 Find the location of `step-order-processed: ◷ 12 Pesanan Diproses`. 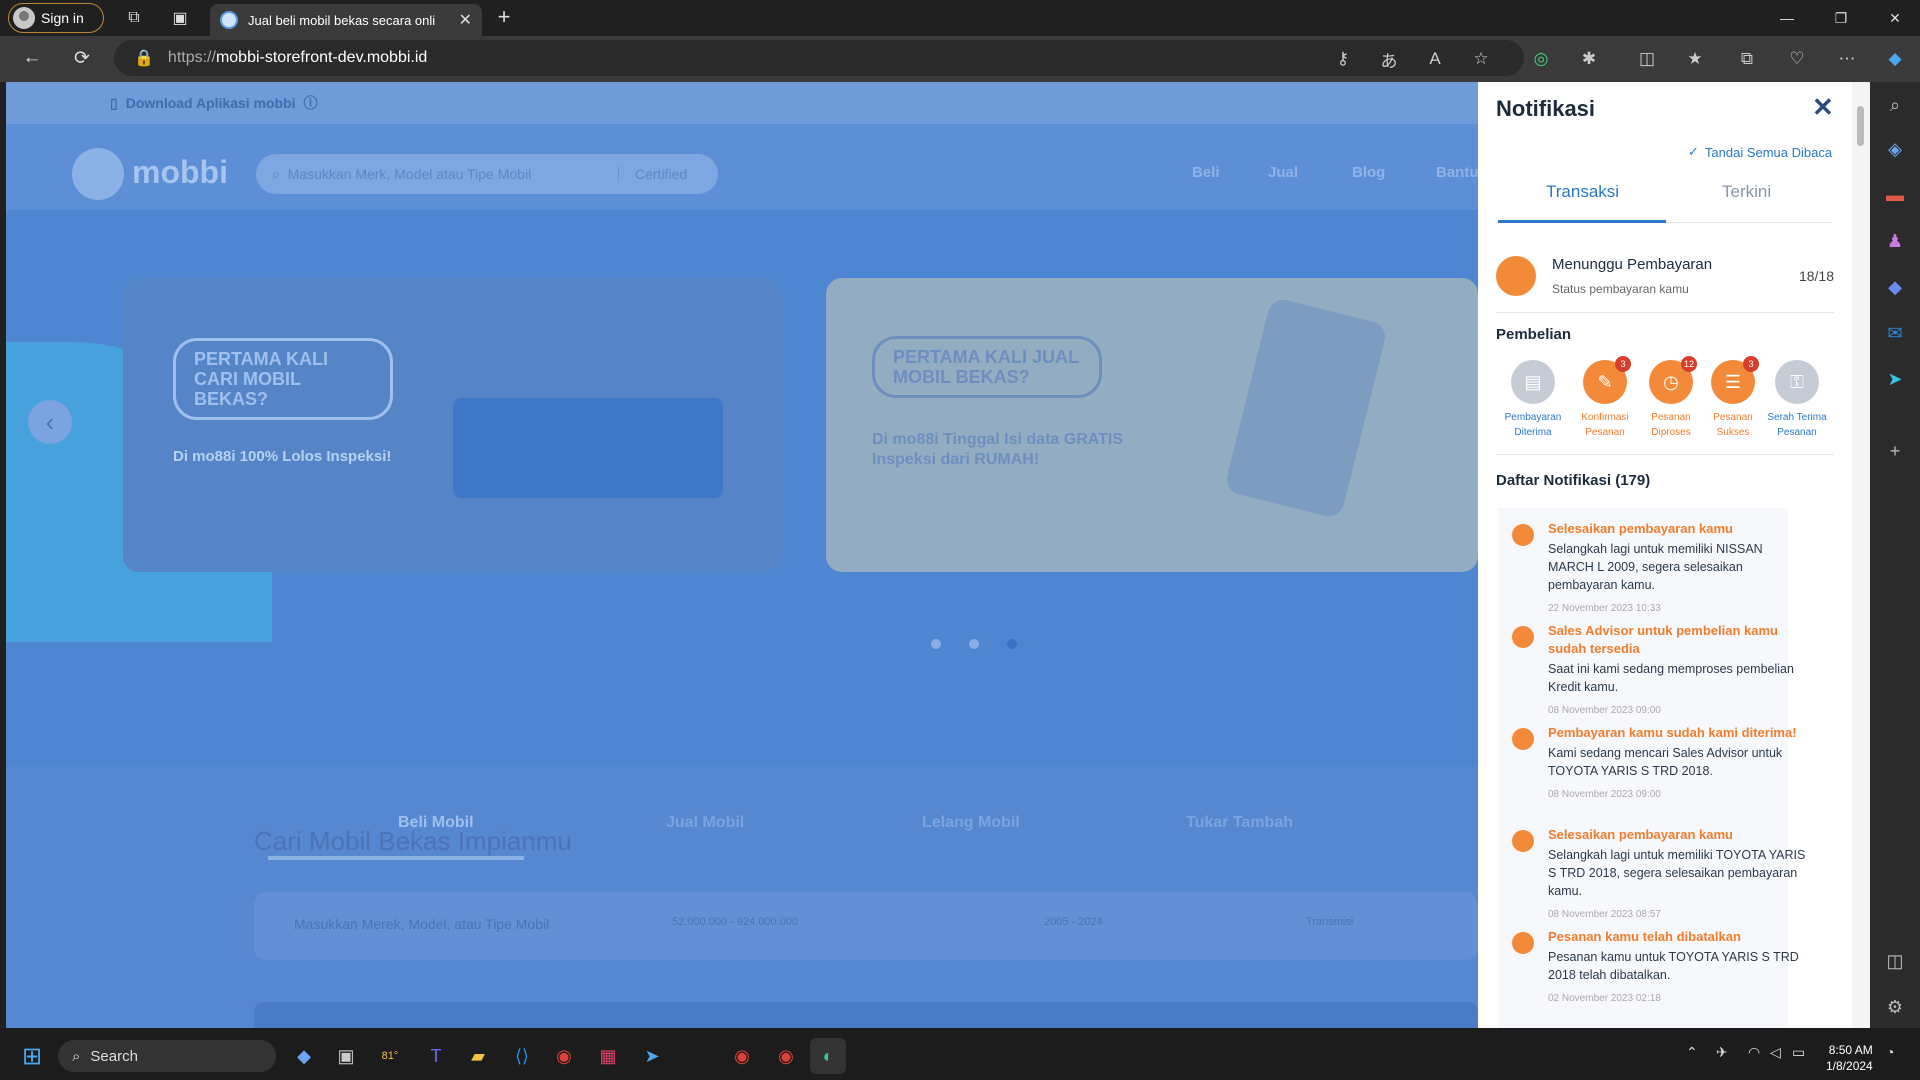

step-order-processed: ◷ 12 Pesanan Diproses is located at coordinates (1671, 398).